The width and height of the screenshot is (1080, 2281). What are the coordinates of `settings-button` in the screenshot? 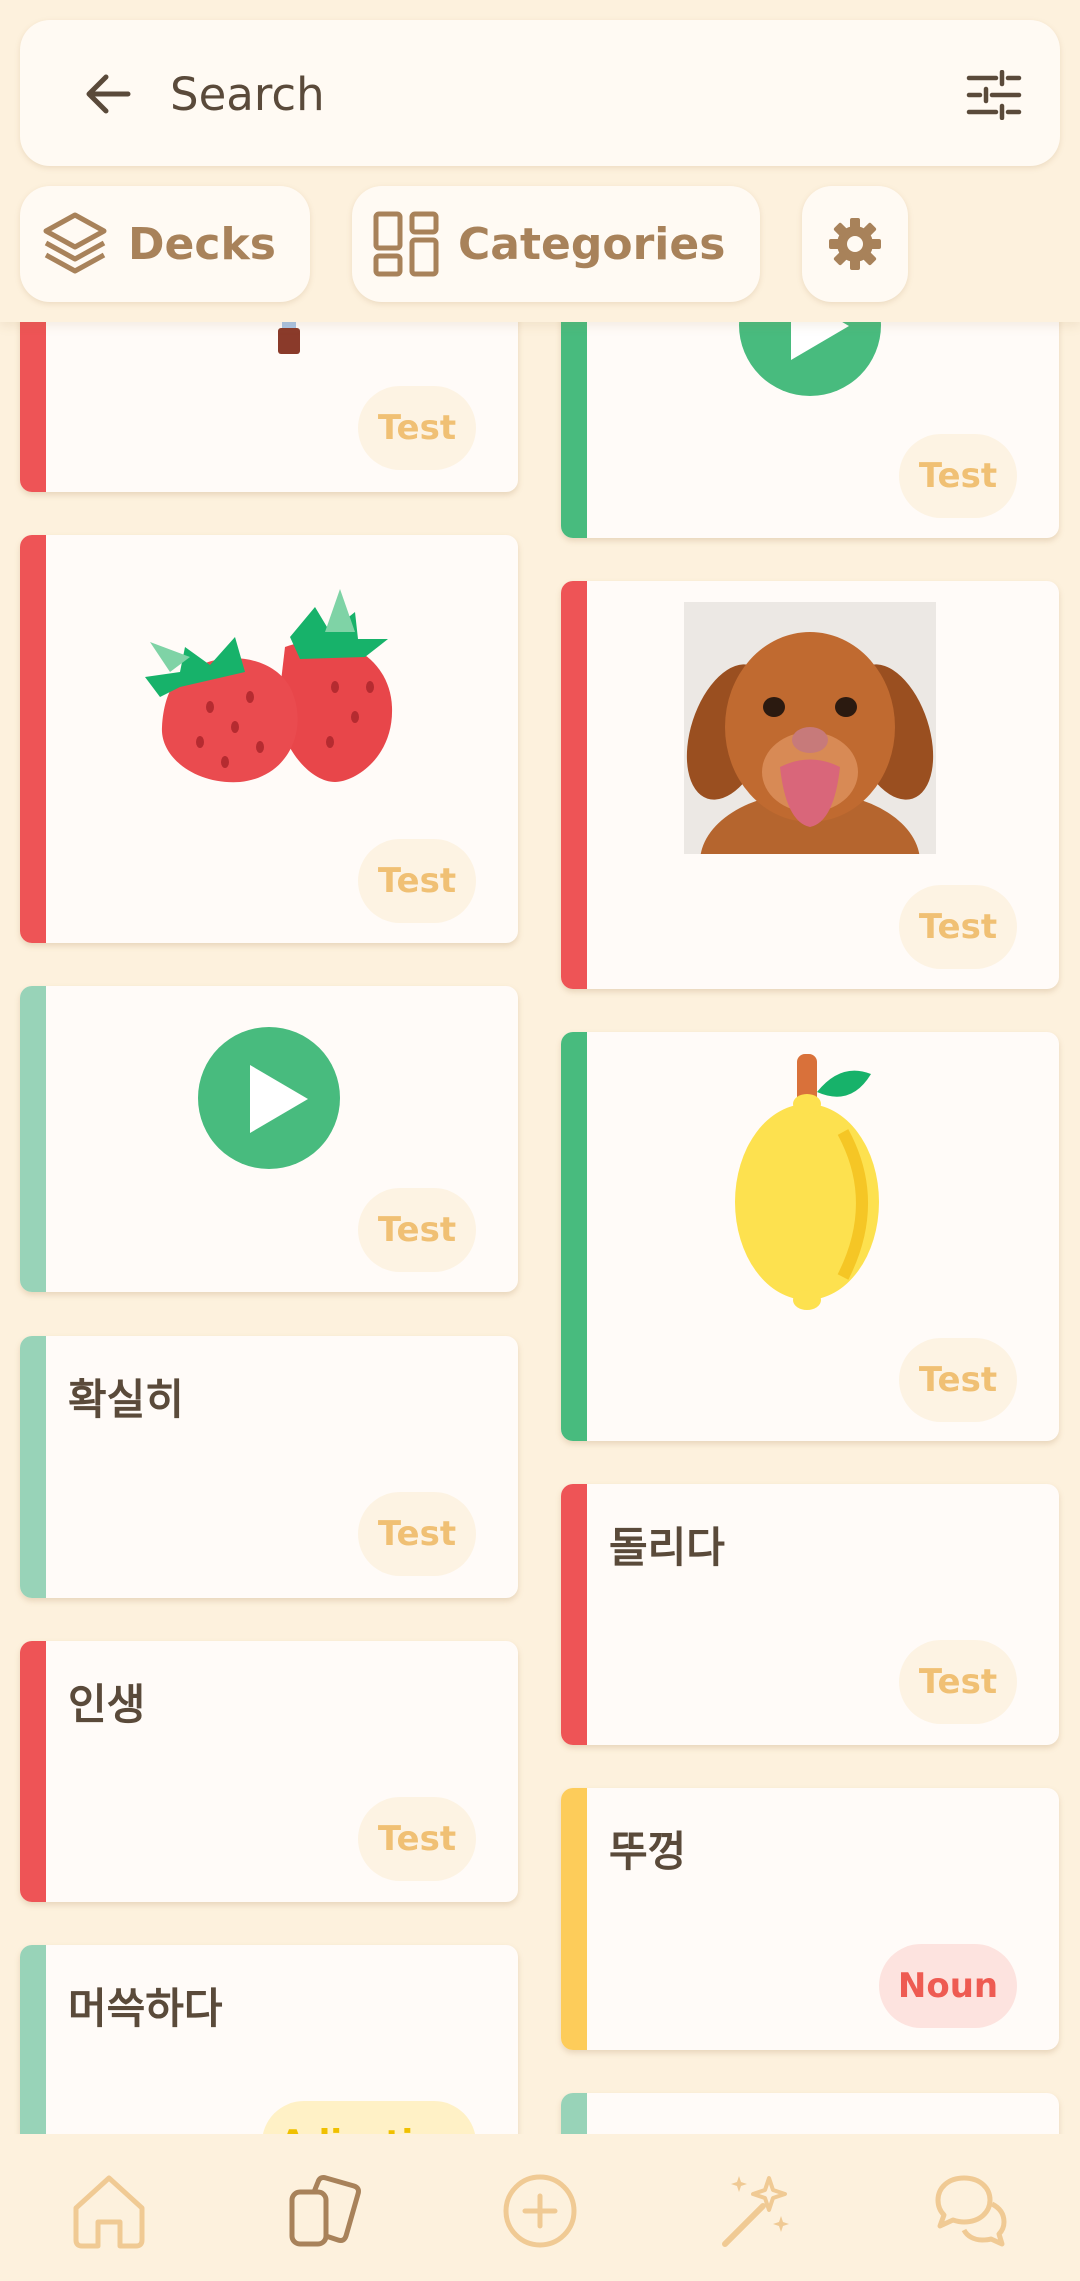 It's located at (855, 244).